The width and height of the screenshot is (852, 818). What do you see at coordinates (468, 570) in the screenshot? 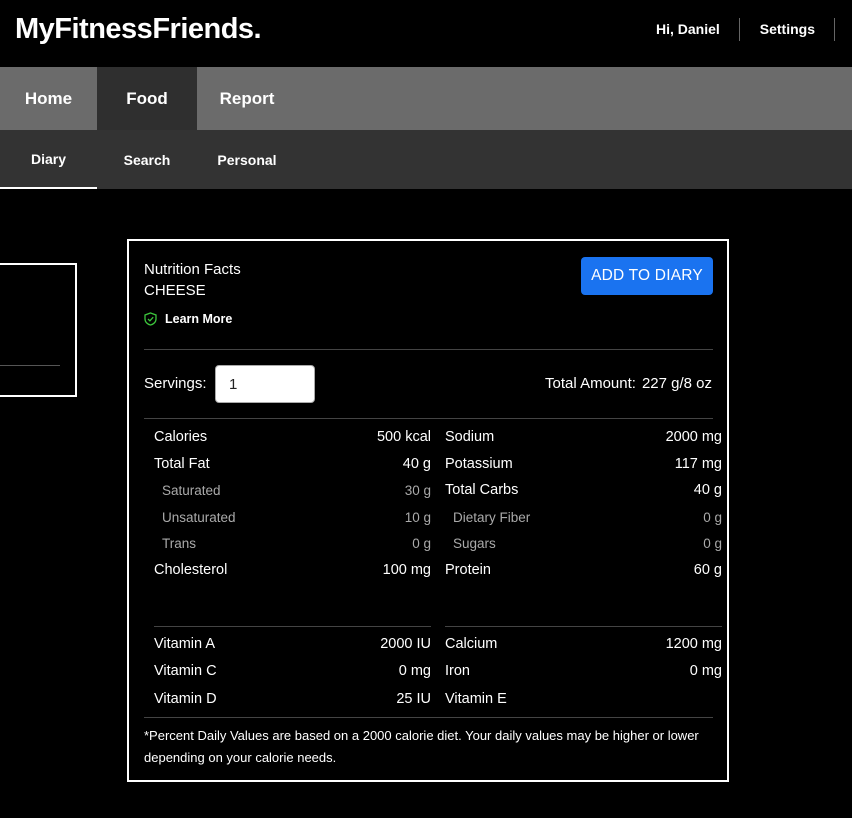
I see `nutrient-label: Protein` at bounding box center [468, 570].